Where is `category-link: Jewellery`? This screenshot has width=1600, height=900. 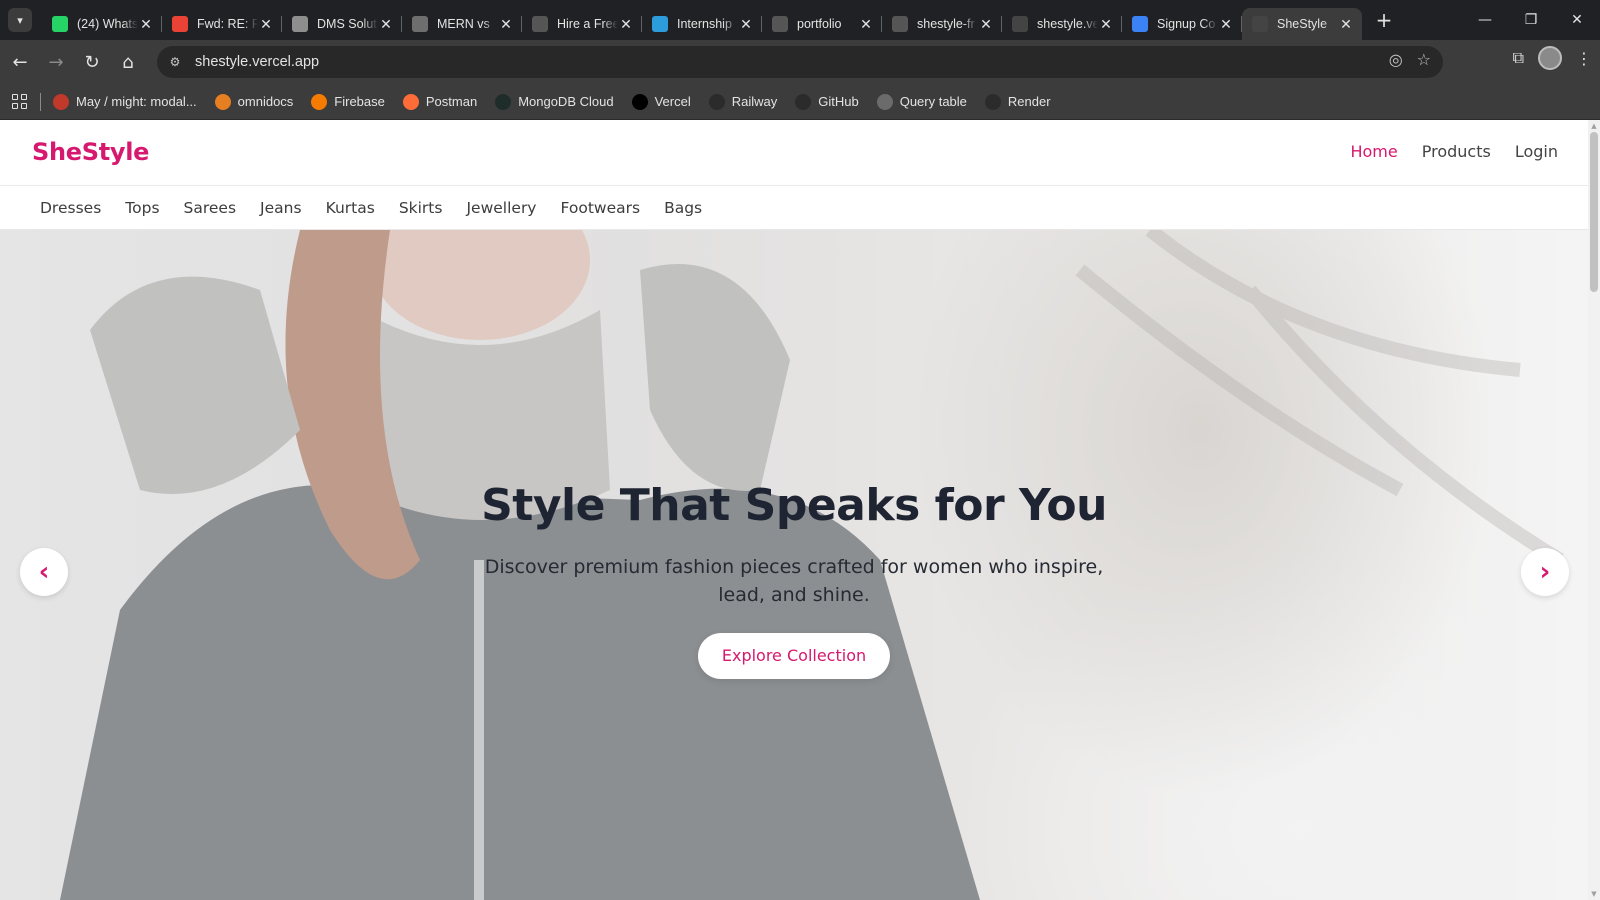
category-link: Jewellery is located at coordinates (501, 208).